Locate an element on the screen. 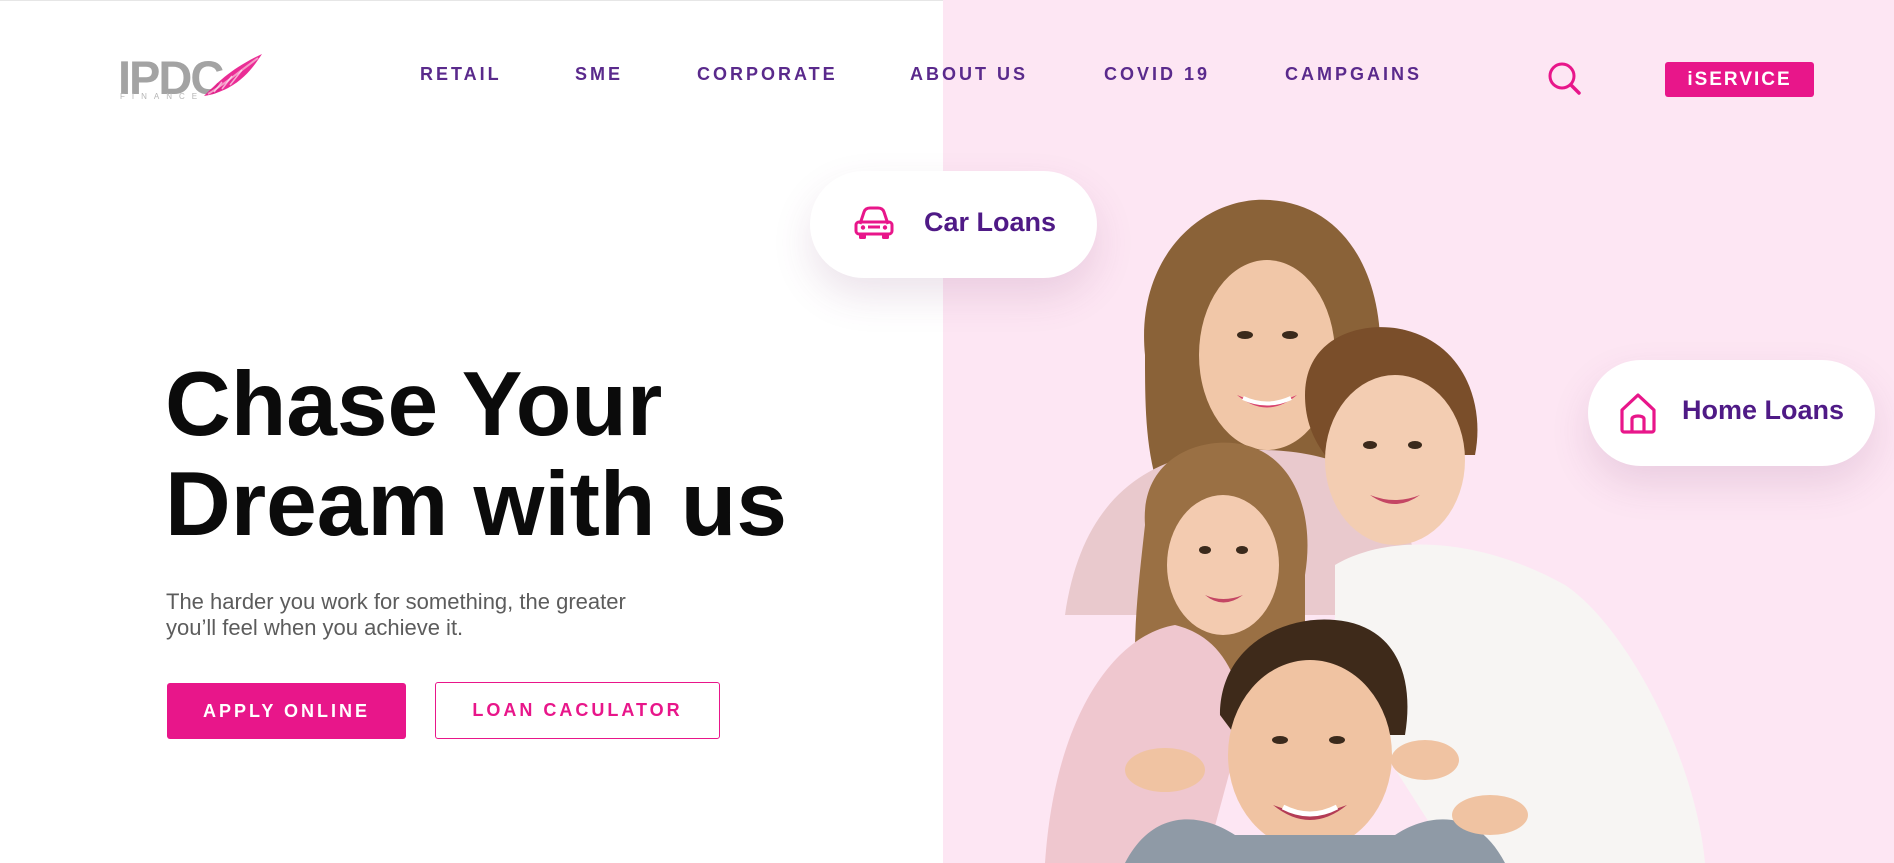 The image size is (1894, 863). search-button is located at coordinates (1564, 78).